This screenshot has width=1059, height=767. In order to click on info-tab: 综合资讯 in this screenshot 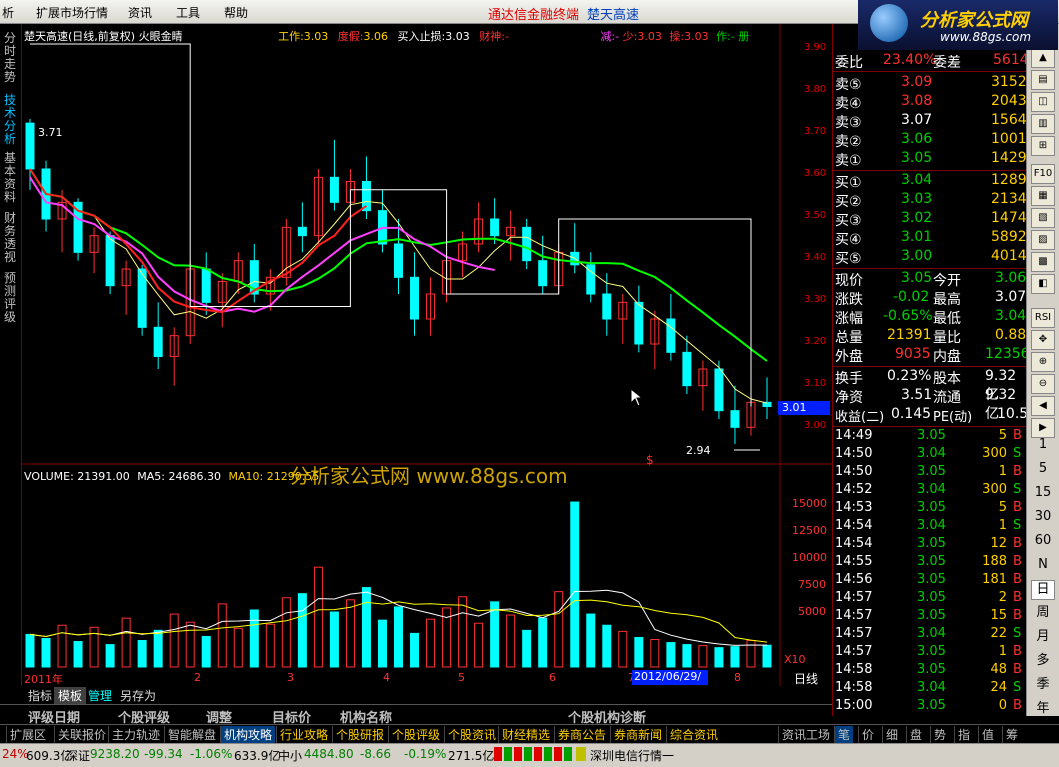, I will do `click(693, 734)`.